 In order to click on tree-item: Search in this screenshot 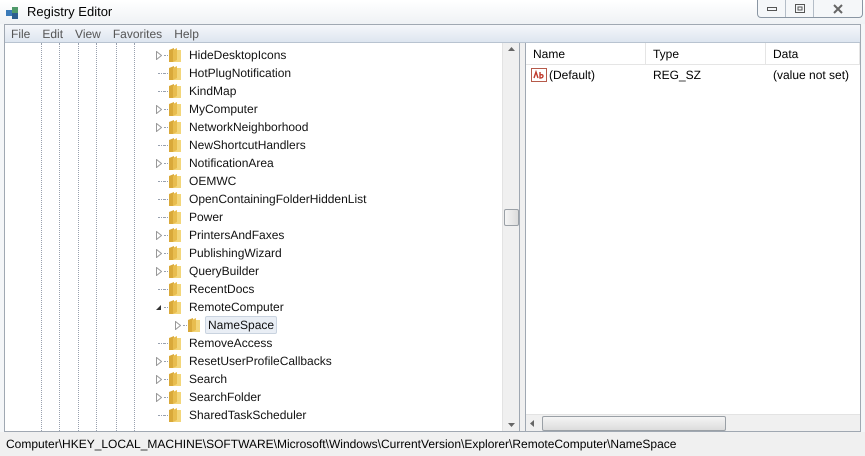, I will do `click(208, 379)`.